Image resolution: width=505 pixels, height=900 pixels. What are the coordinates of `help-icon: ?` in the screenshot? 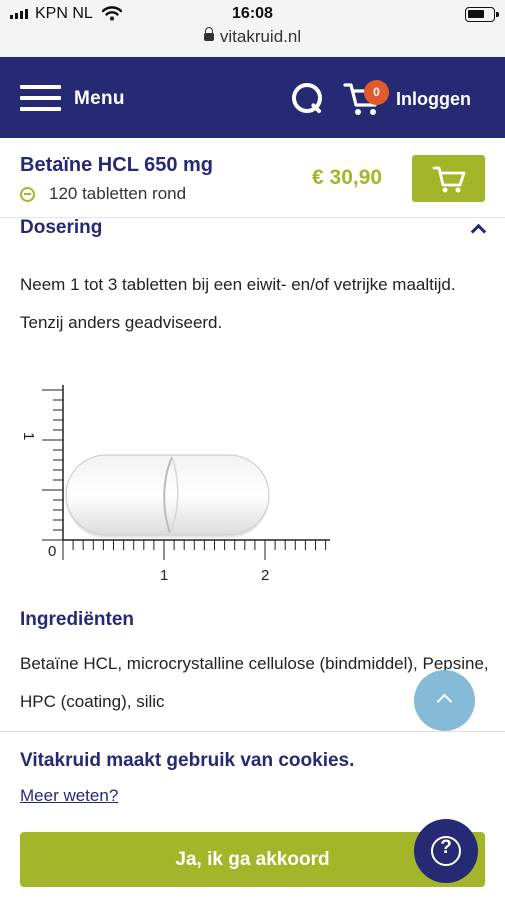 It's located at (446, 847).